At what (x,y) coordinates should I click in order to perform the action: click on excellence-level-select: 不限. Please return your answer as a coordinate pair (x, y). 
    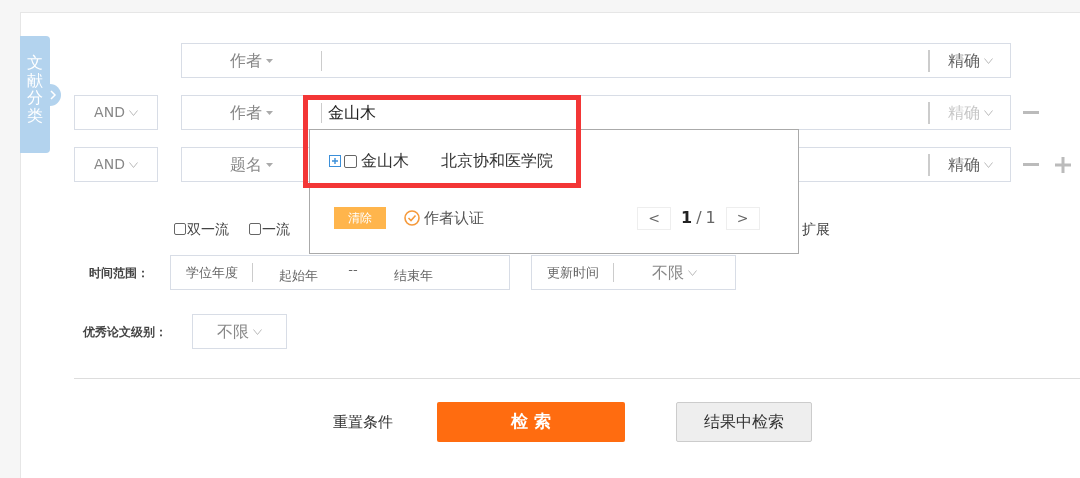
    Looking at the image, I should click on (239, 331).